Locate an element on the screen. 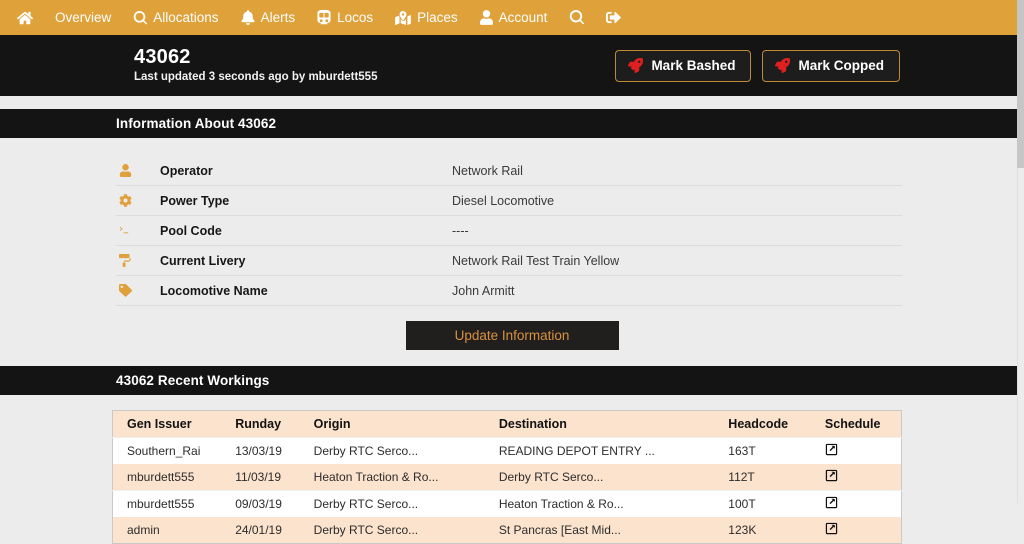  info-label-operator: Operator is located at coordinates (186, 170).